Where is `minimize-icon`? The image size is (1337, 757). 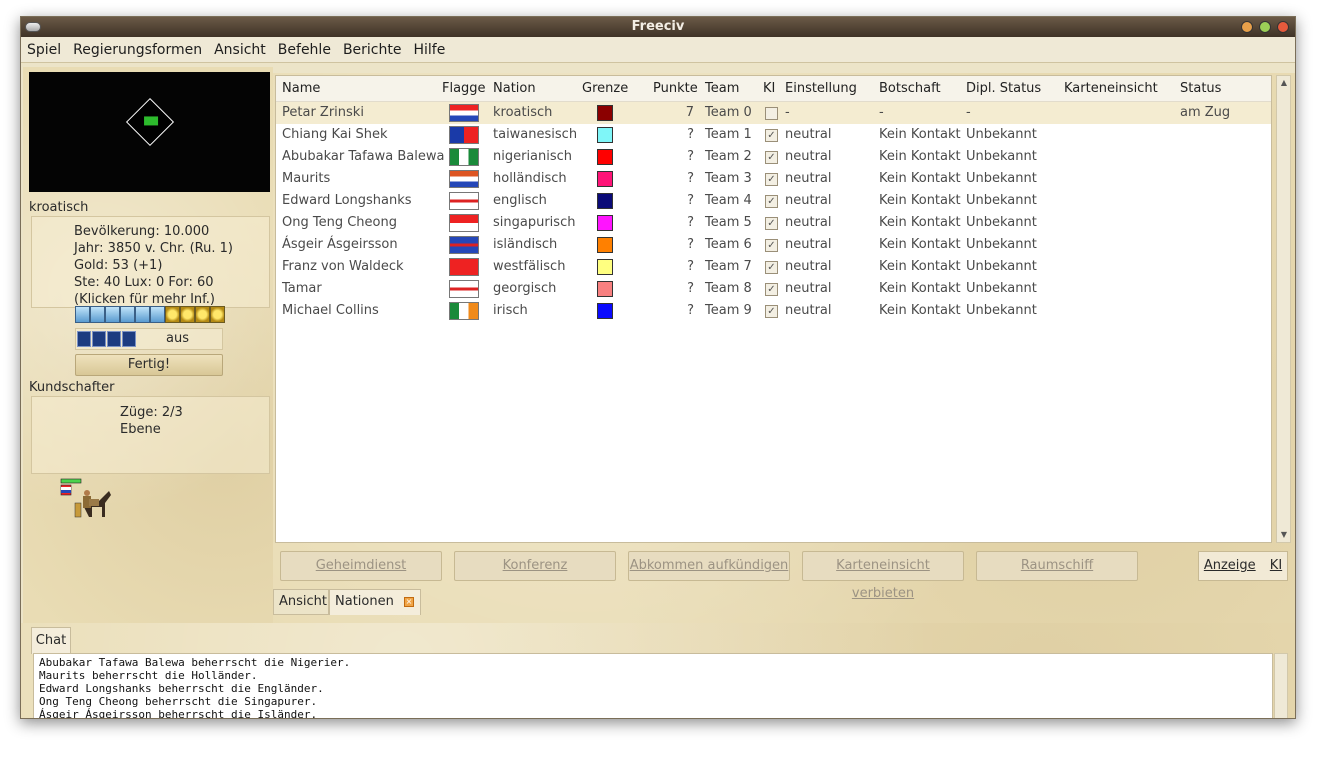
minimize-icon is located at coordinates (1247, 27).